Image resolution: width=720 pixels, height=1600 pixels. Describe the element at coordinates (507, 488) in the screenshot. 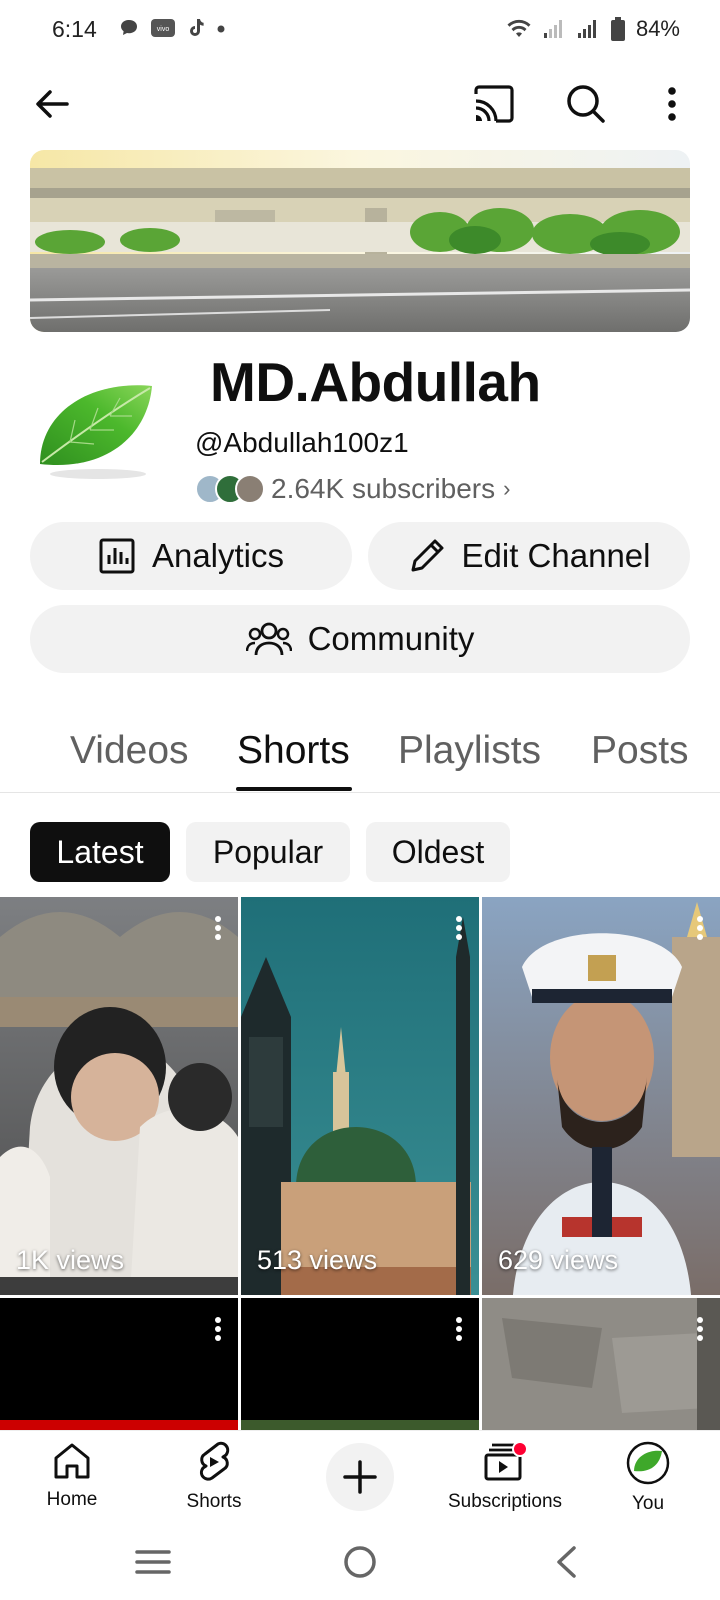

I see `chevron-right-icon: ›` at that location.